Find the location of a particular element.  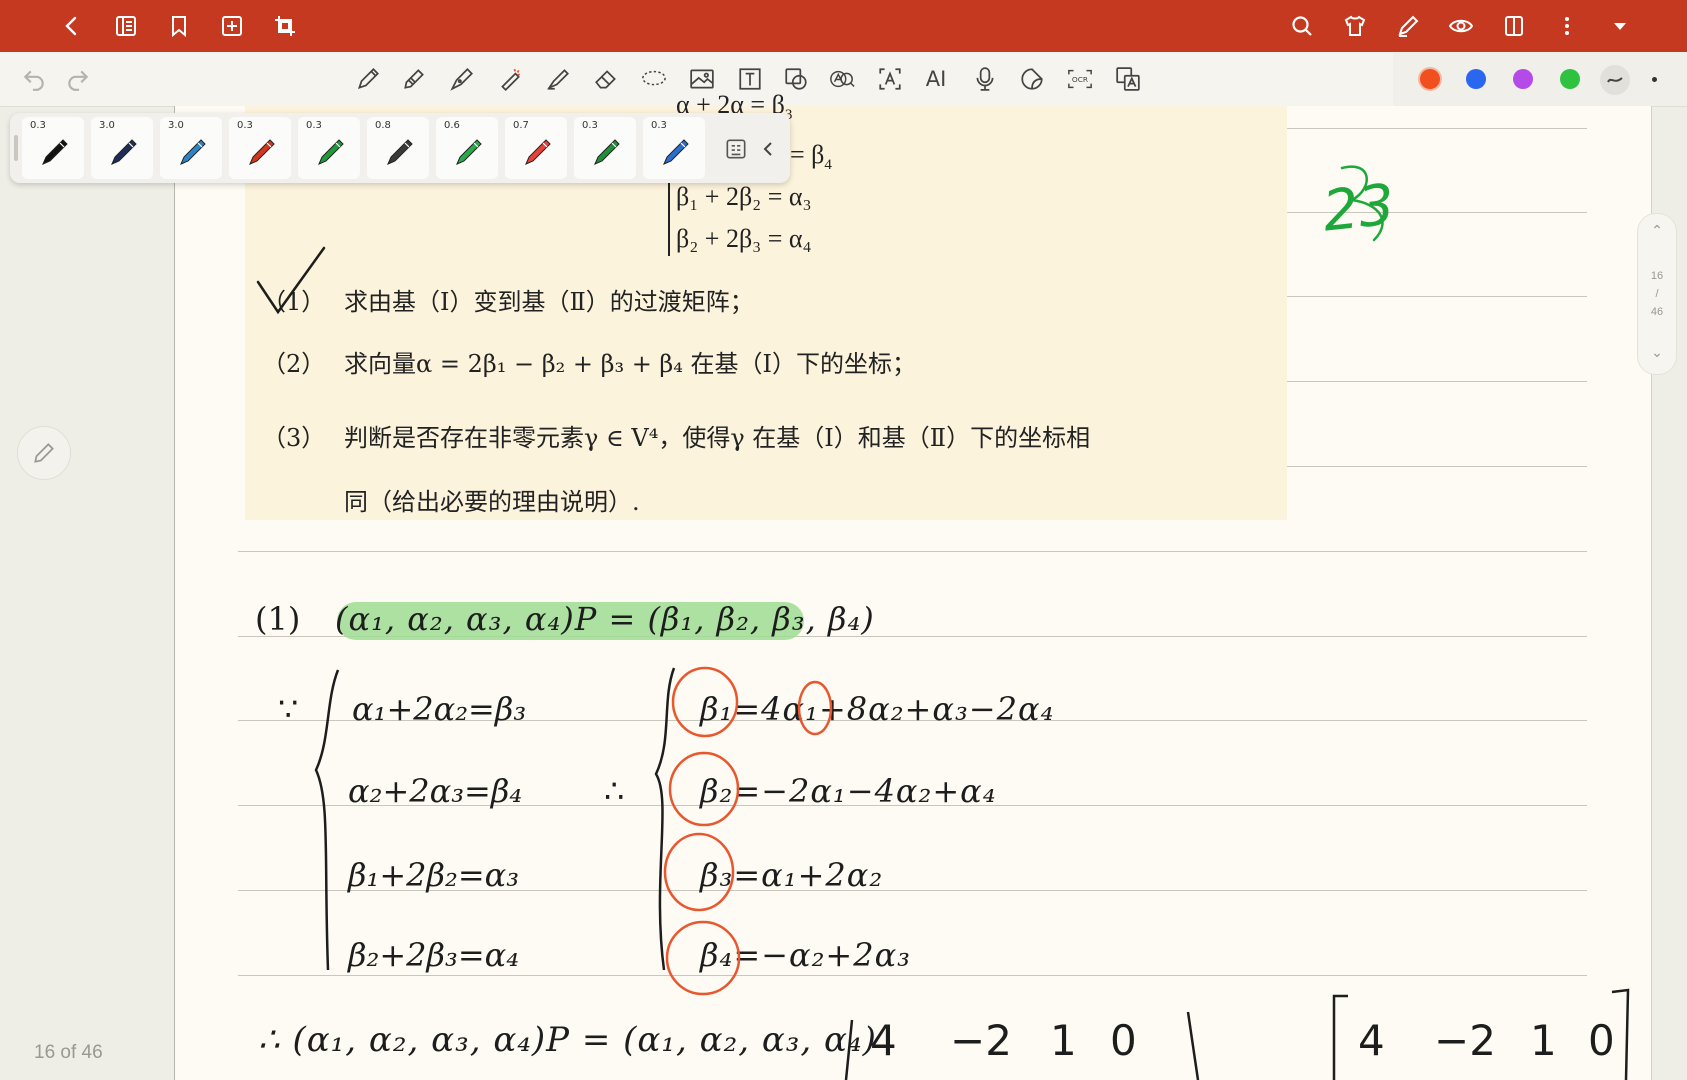

matrix-right-bracket-left is located at coordinates (1340, 1037).